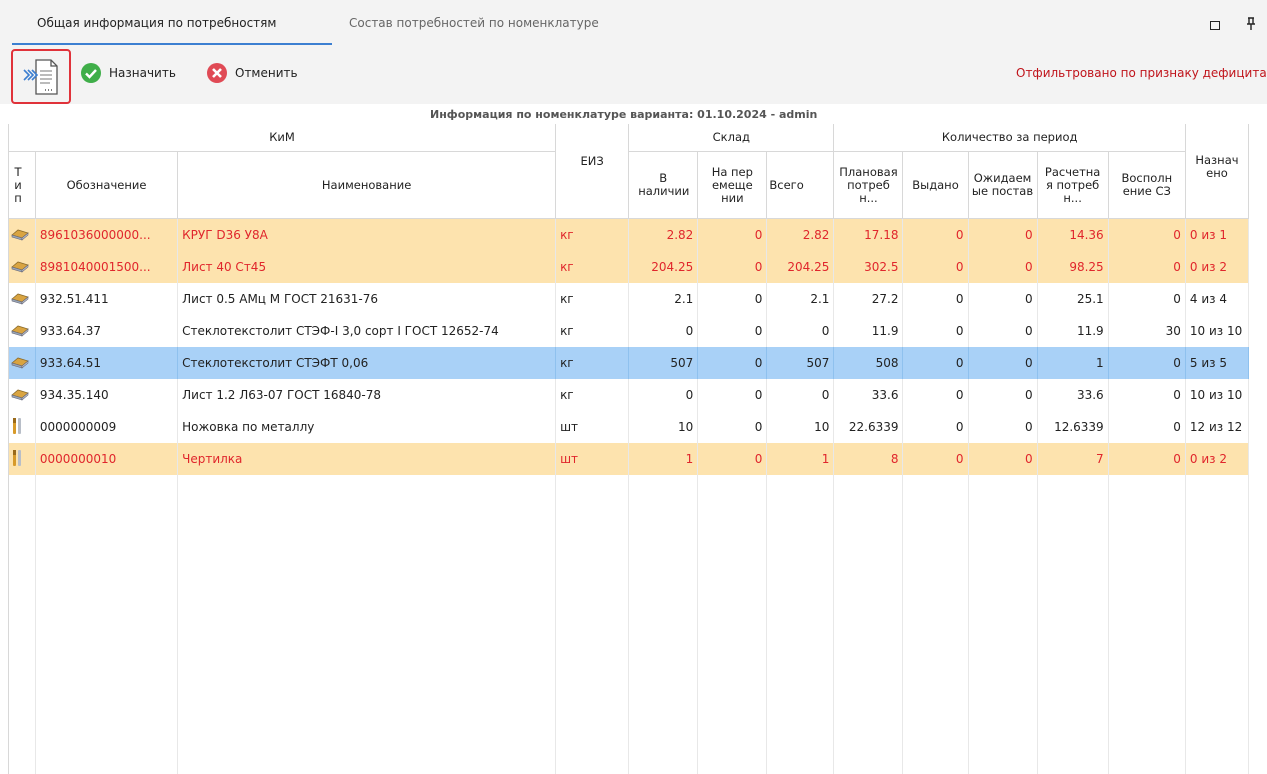 The height and width of the screenshot is (774, 1267). What do you see at coordinates (1215, 25) in the screenshot?
I see `restore-window-icon` at bounding box center [1215, 25].